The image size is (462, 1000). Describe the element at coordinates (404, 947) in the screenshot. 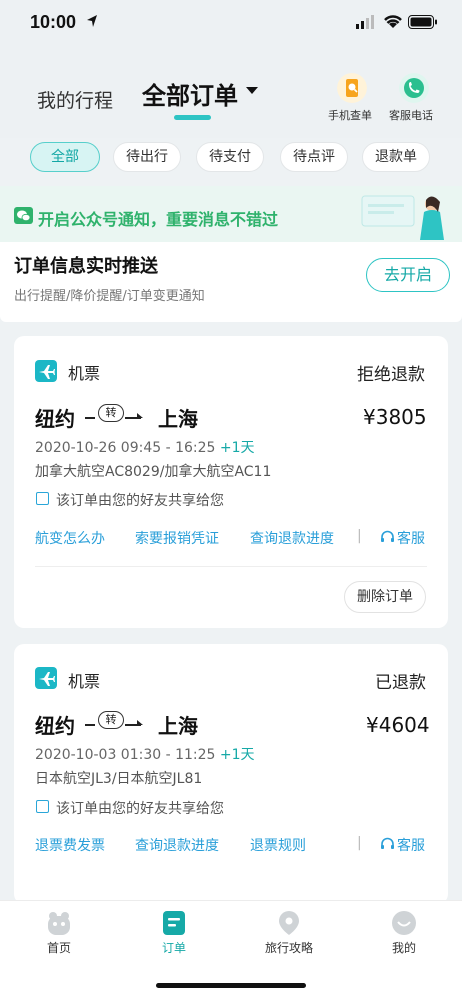

I see `tab-mine: 我的` at that location.